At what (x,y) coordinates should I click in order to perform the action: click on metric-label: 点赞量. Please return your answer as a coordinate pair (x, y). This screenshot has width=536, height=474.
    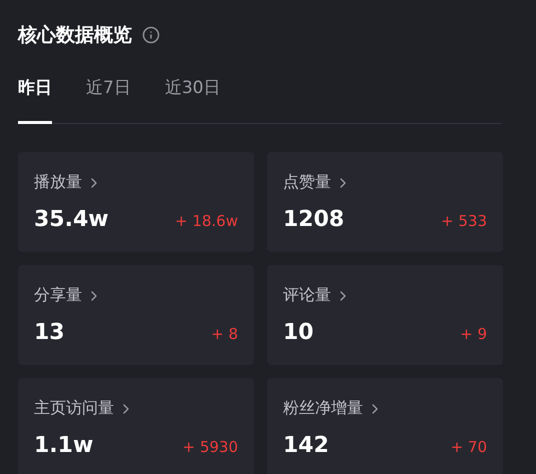
    Looking at the image, I should click on (307, 182).